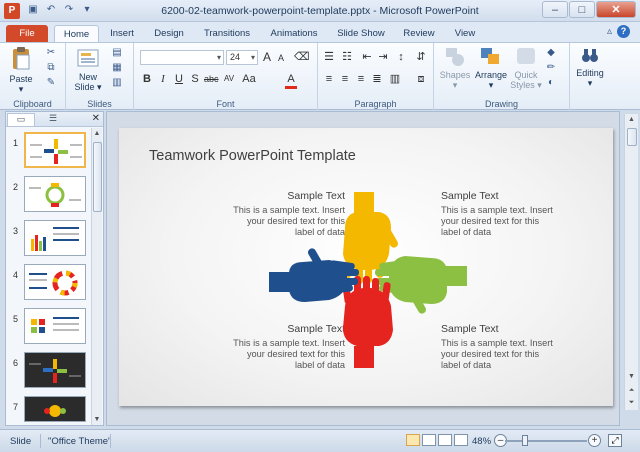 The height and width of the screenshot is (452, 640). Describe the element at coordinates (615, 440) in the screenshot. I see `fit-to-window-icon: ⤢` at that location.